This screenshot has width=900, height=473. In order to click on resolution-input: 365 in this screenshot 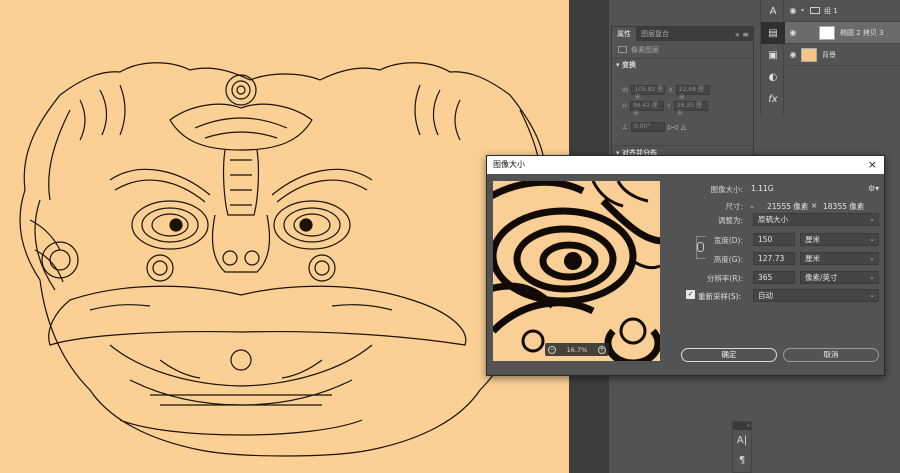, I will do `click(774, 277)`.